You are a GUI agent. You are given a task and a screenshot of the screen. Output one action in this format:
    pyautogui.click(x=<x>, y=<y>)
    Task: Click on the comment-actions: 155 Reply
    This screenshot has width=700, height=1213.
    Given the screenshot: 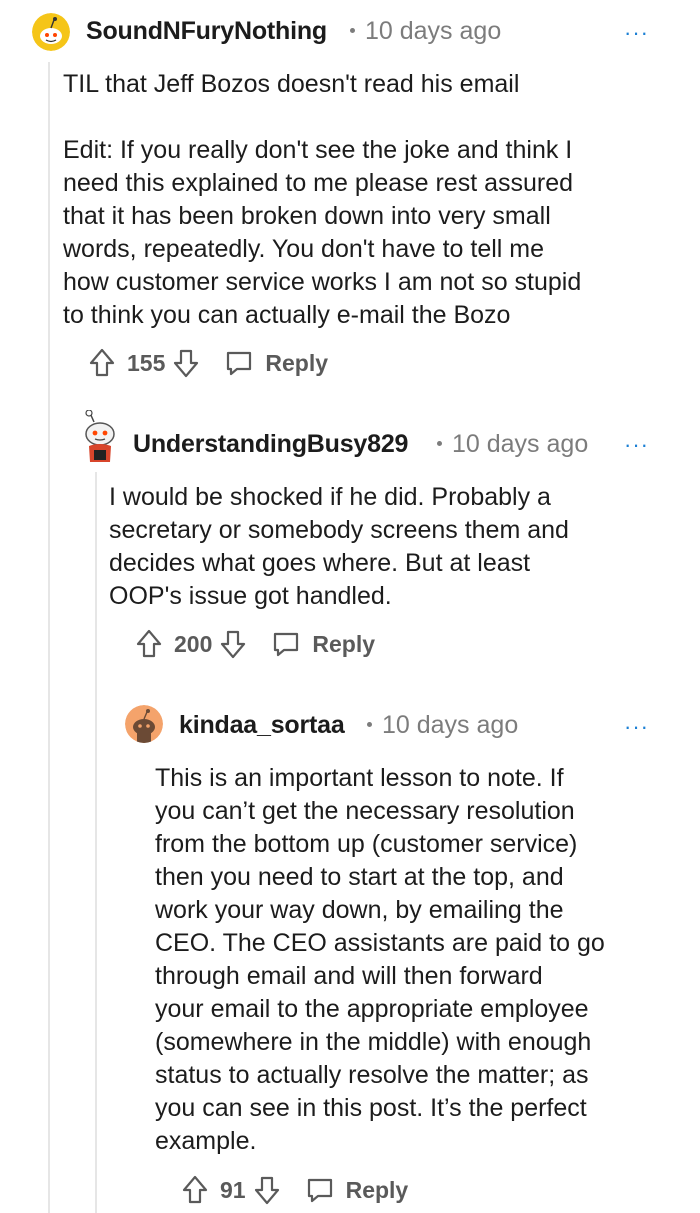 What is the action you would take?
    pyautogui.click(x=208, y=363)
    